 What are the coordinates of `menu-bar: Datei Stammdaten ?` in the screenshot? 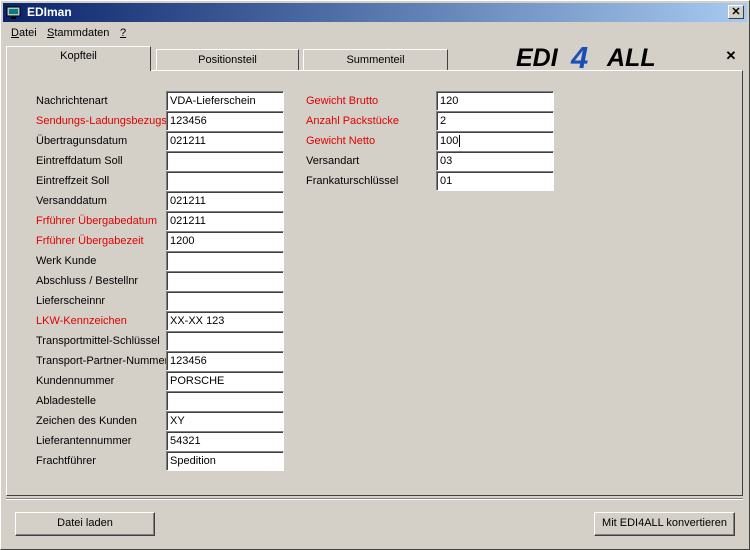 It's located at (375, 33).